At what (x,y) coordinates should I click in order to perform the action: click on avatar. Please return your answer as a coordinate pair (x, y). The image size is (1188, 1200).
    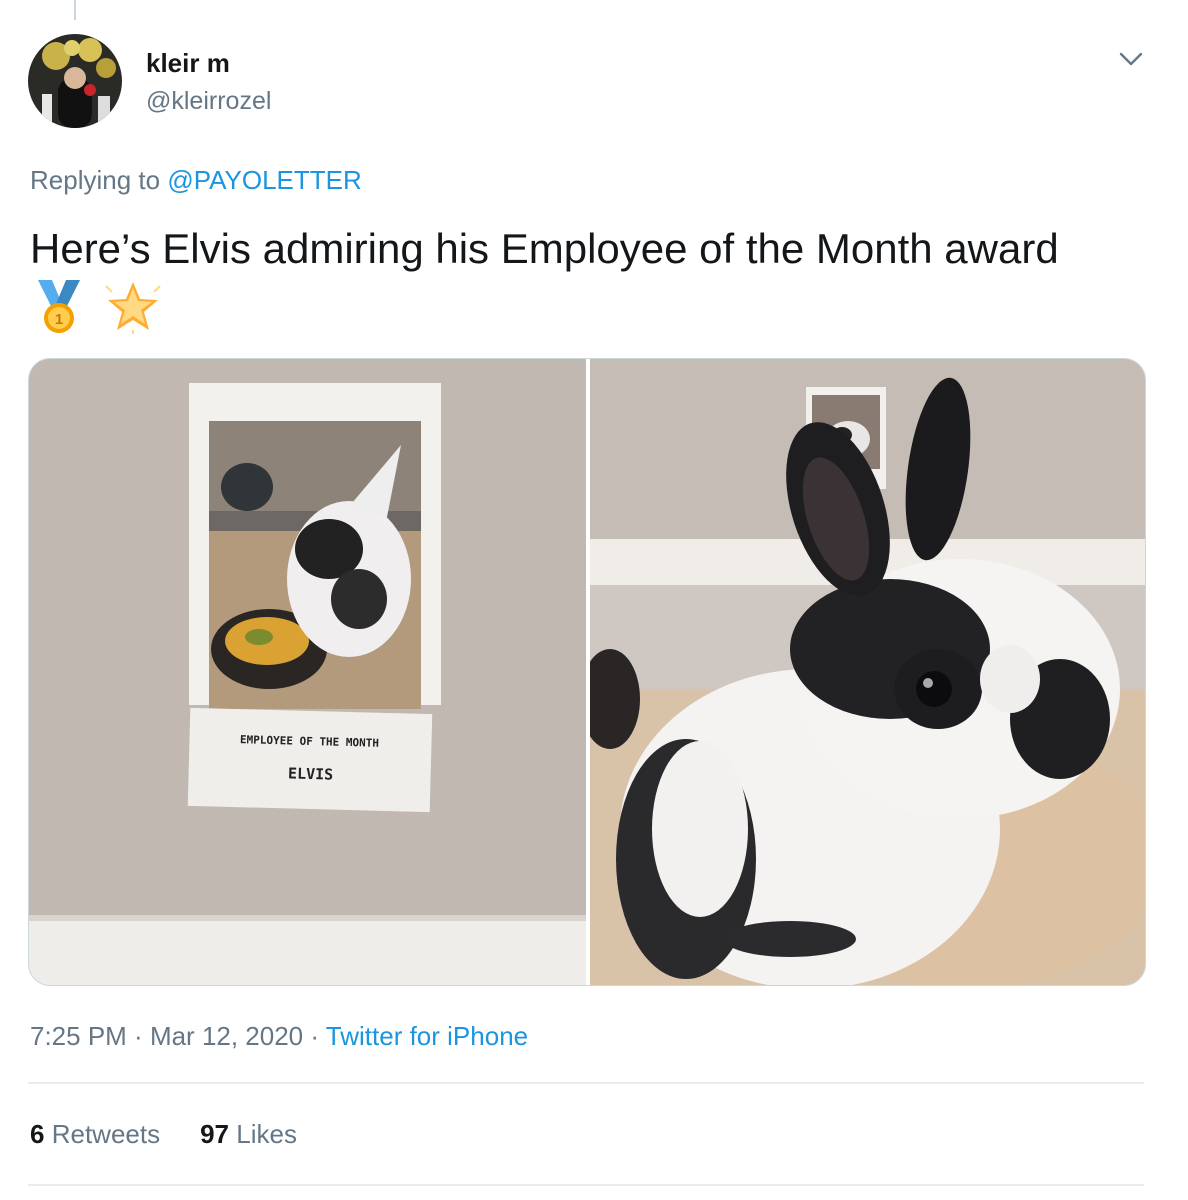
    Looking at the image, I should click on (75, 81).